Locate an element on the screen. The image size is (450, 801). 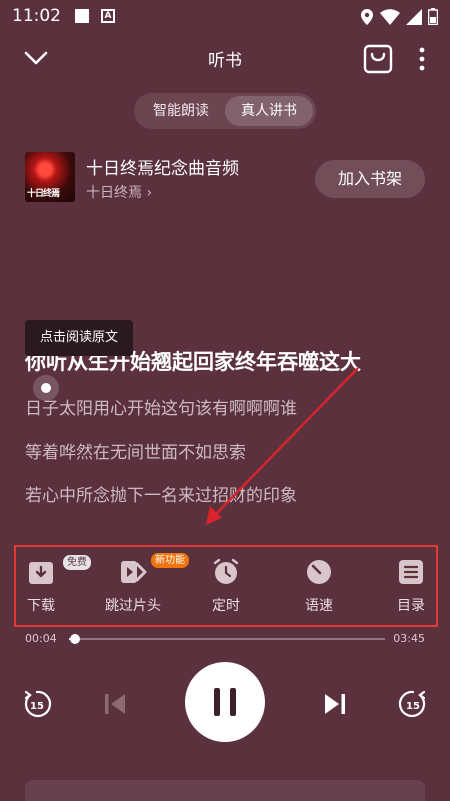
lyric-line: 等着哗然在无间世面不如思索 is located at coordinates (135, 450).